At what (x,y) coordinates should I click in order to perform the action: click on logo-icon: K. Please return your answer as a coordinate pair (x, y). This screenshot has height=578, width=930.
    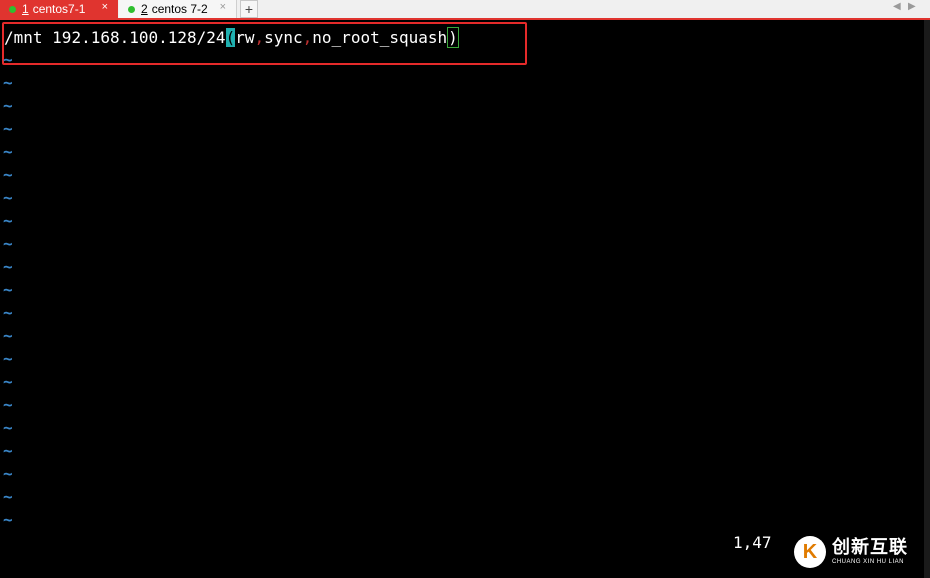
    Looking at the image, I should click on (810, 552).